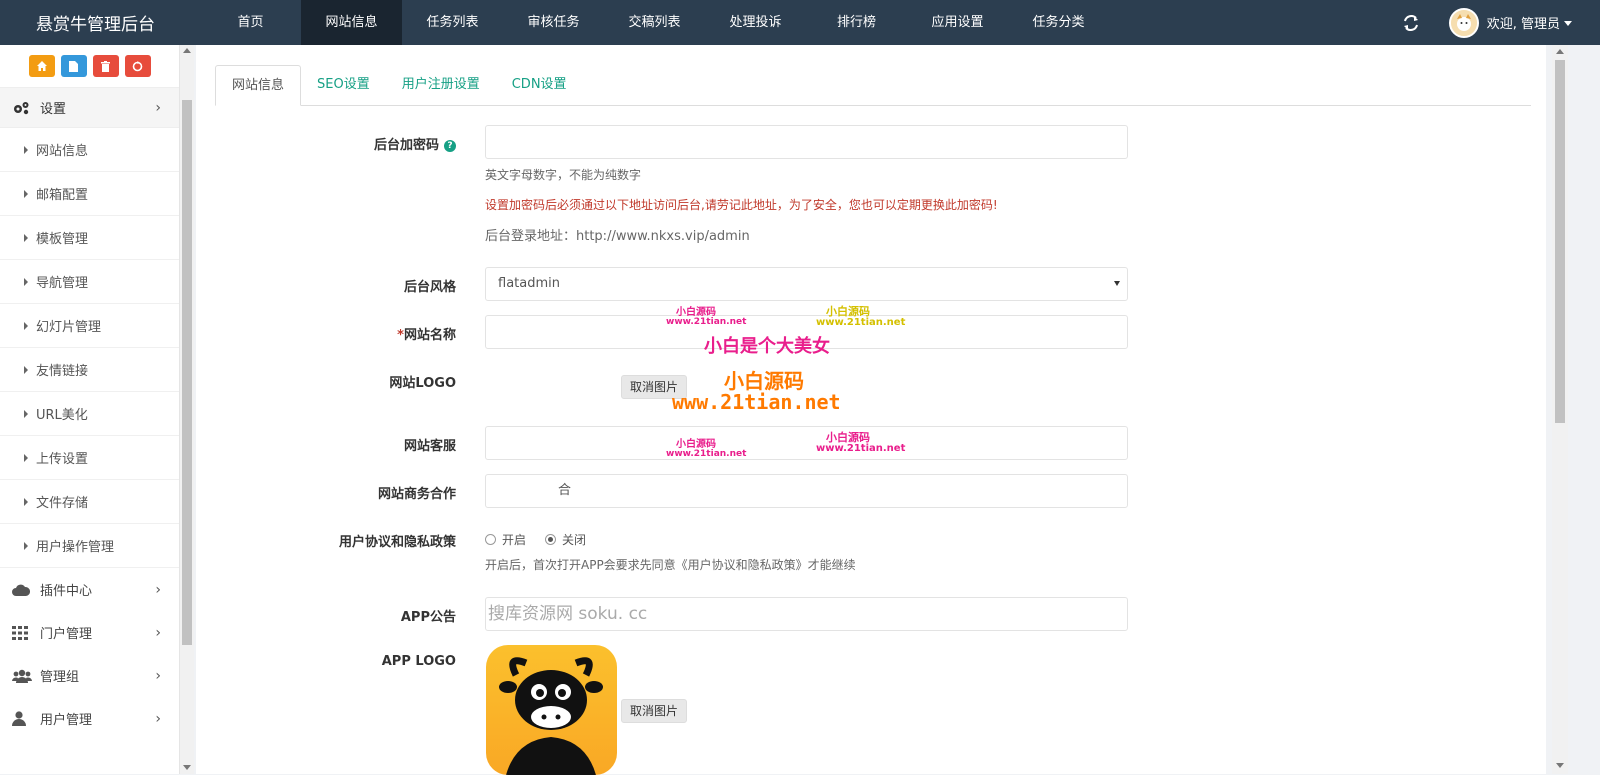  I want to click on sidebar-item-label: 上传设置, so click(62, 459).